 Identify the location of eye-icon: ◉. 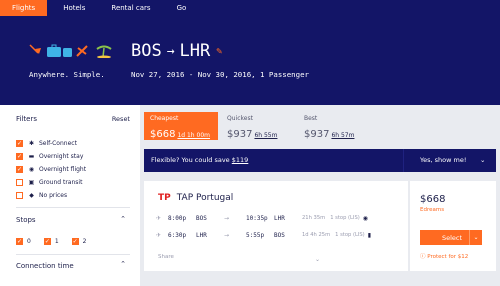
(31, 169).